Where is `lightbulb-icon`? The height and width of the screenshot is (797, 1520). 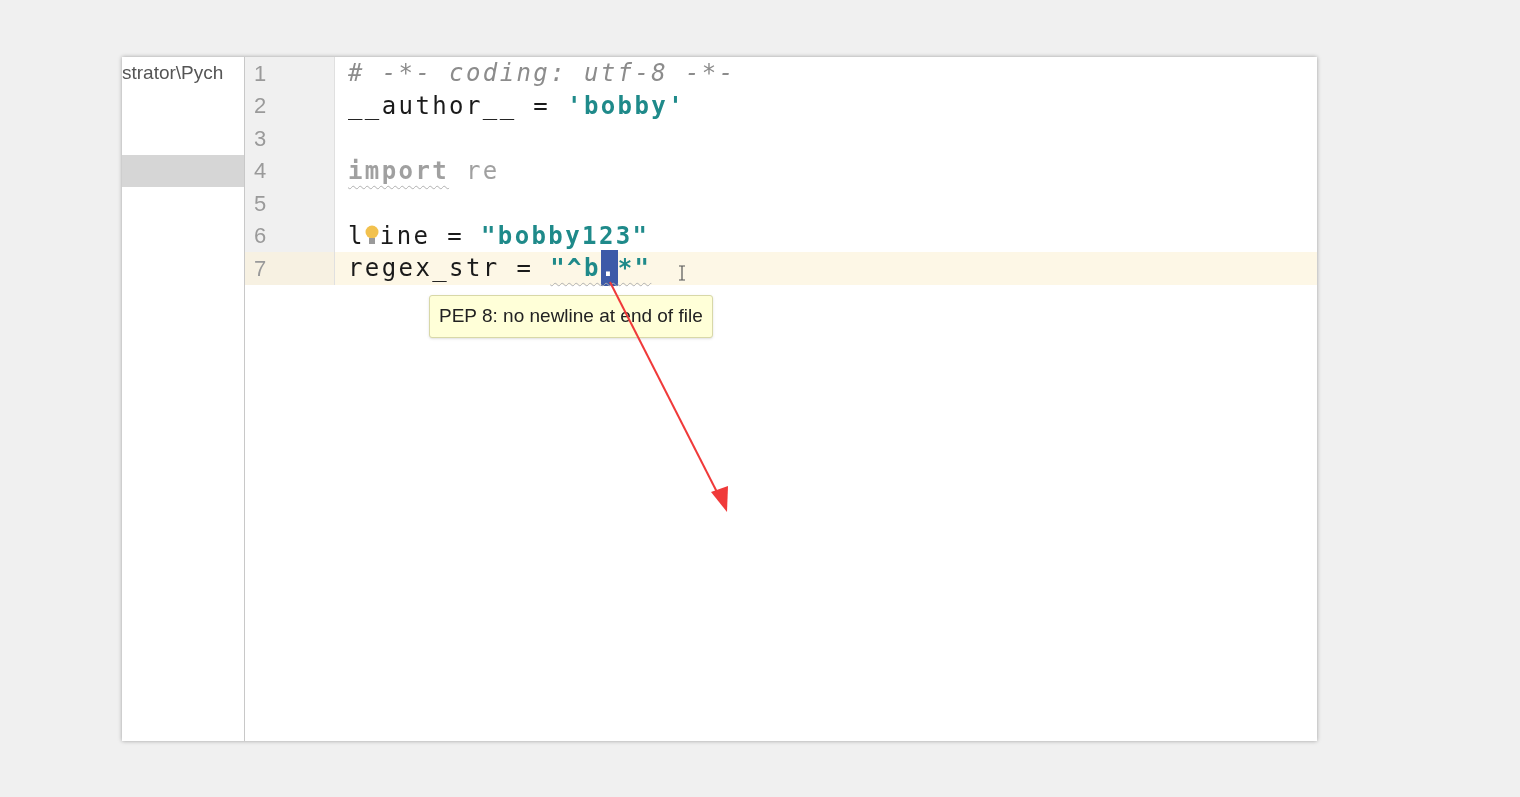 lightbulb-icon is located at coordinates (371, 235).